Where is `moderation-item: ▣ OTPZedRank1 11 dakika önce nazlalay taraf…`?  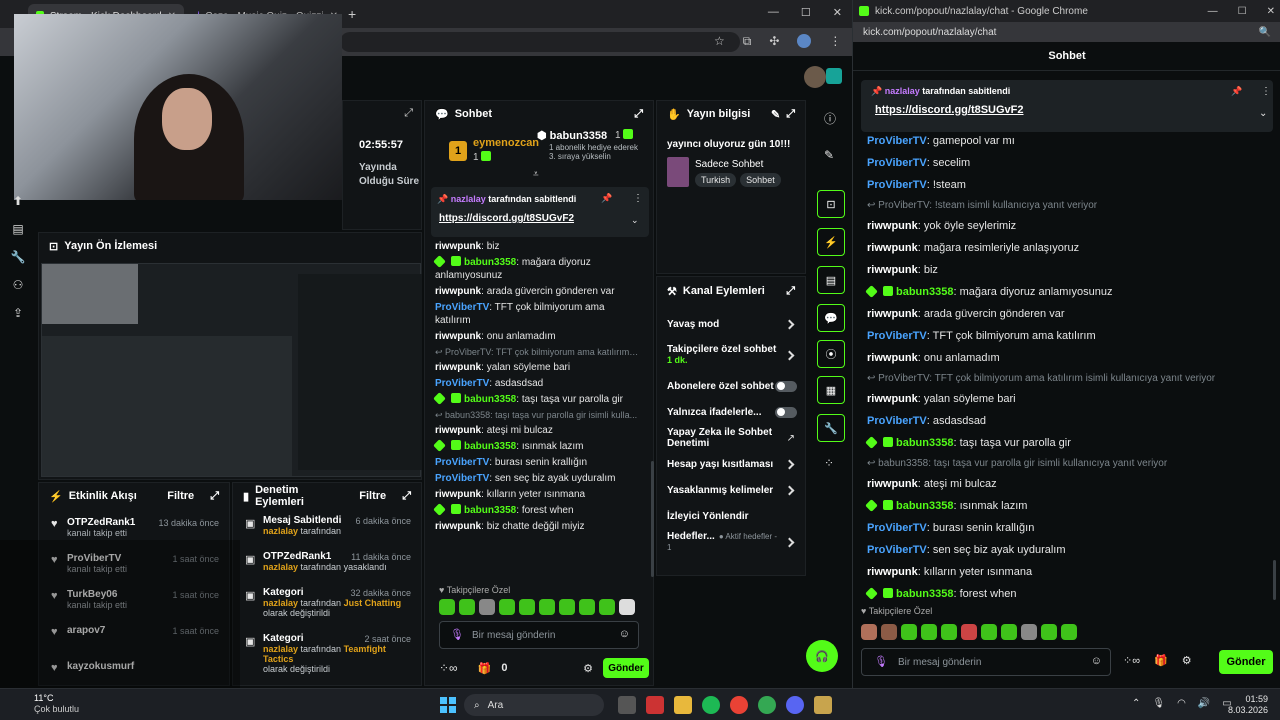 moderation-item: ▣ OTPZedRank1 11 dakika önce nazlalay taraf… is located at coordinates (327, 569).